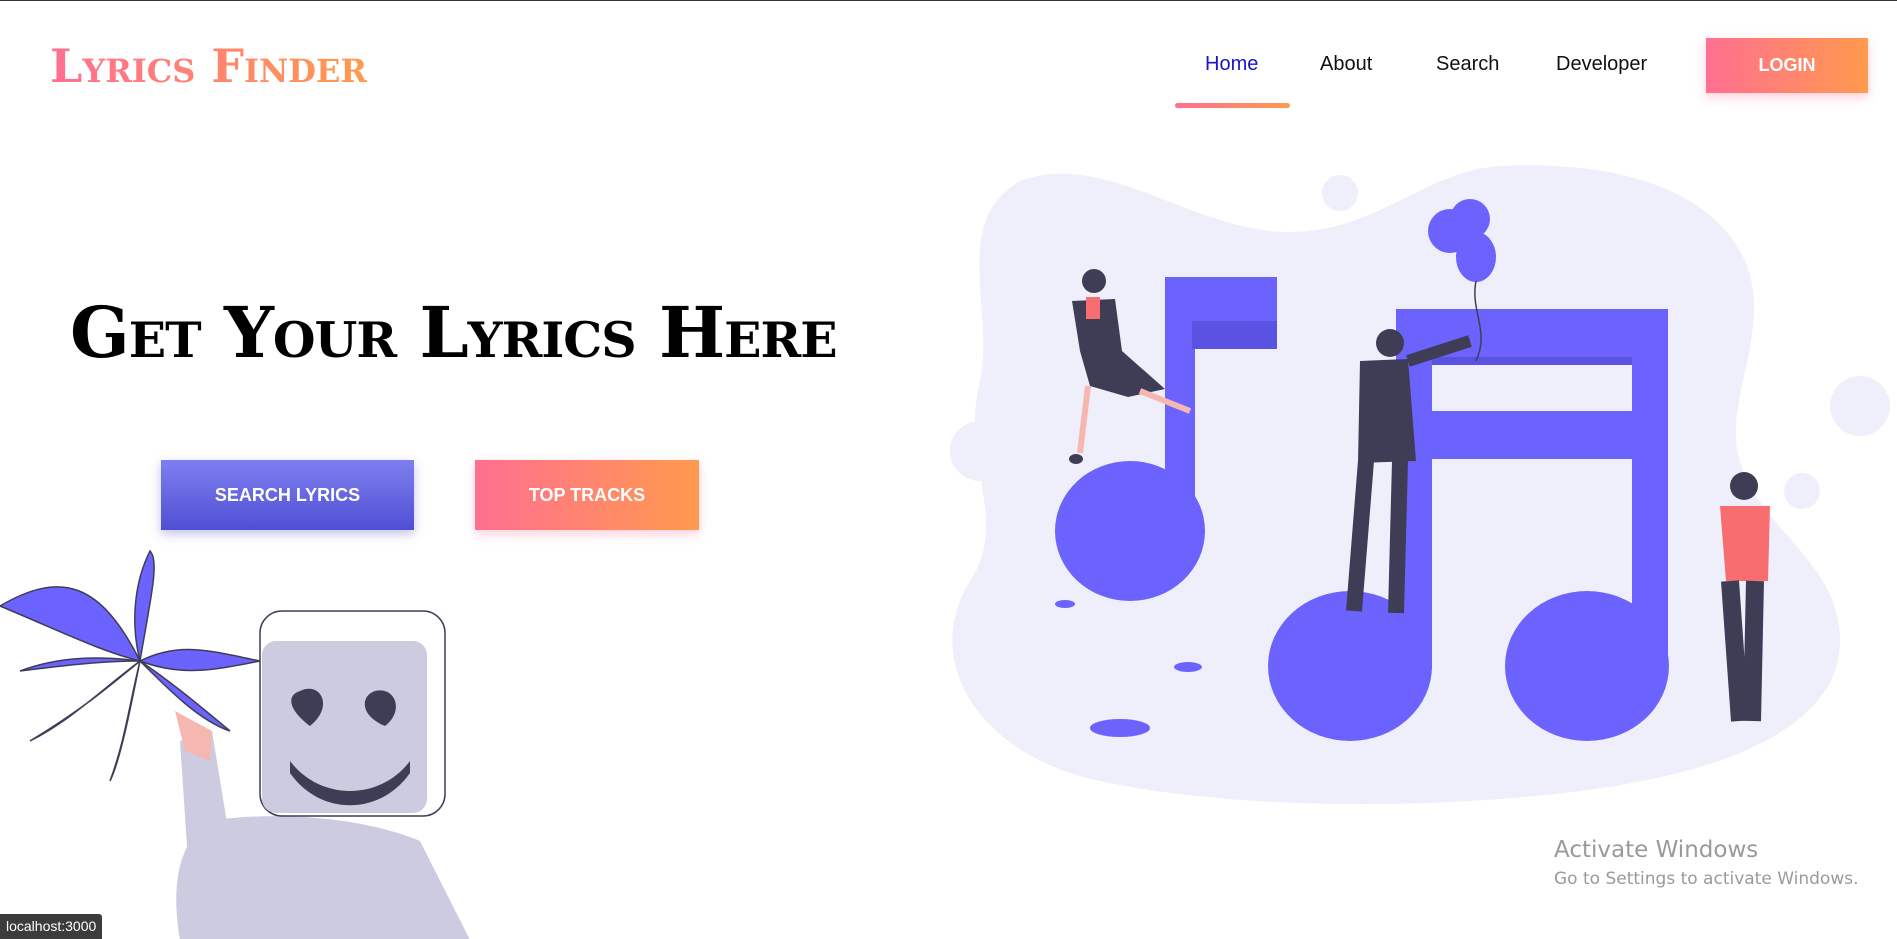  I want to click on nav-home: Home, so click(1231, 64).